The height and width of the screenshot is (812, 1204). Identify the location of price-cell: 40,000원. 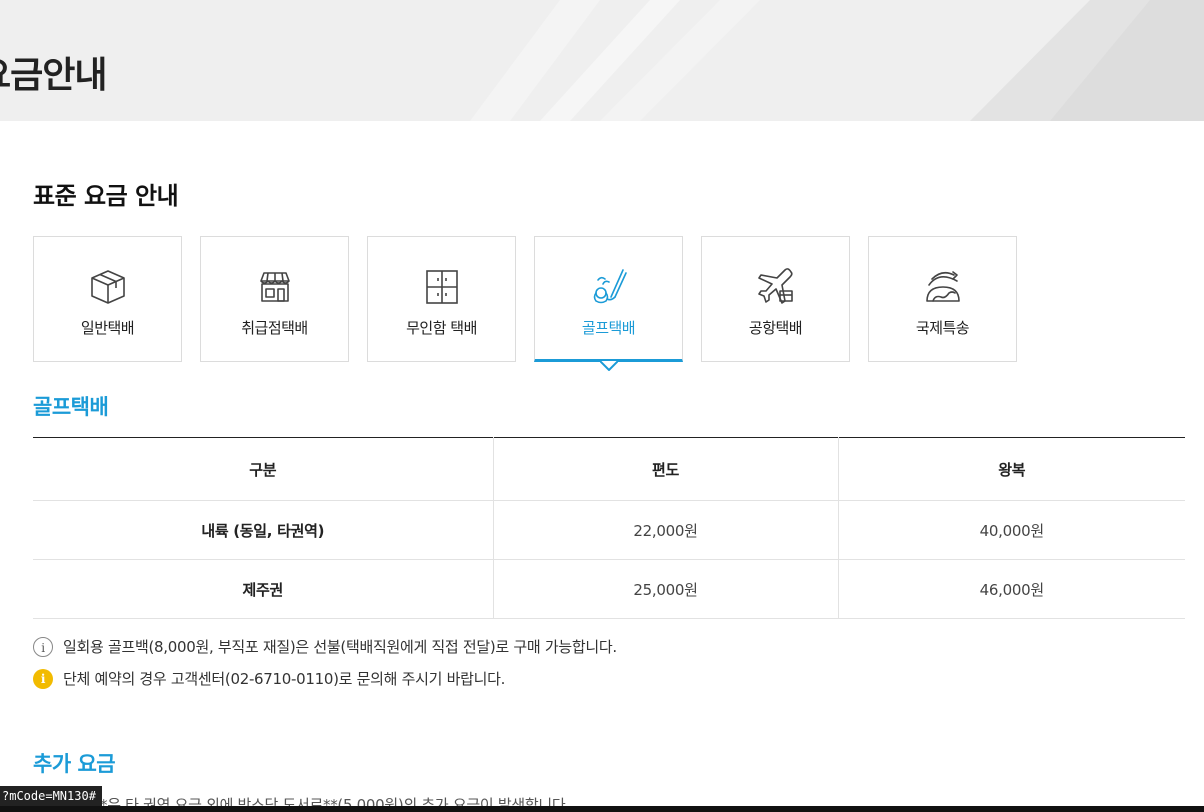
(1011, 530).